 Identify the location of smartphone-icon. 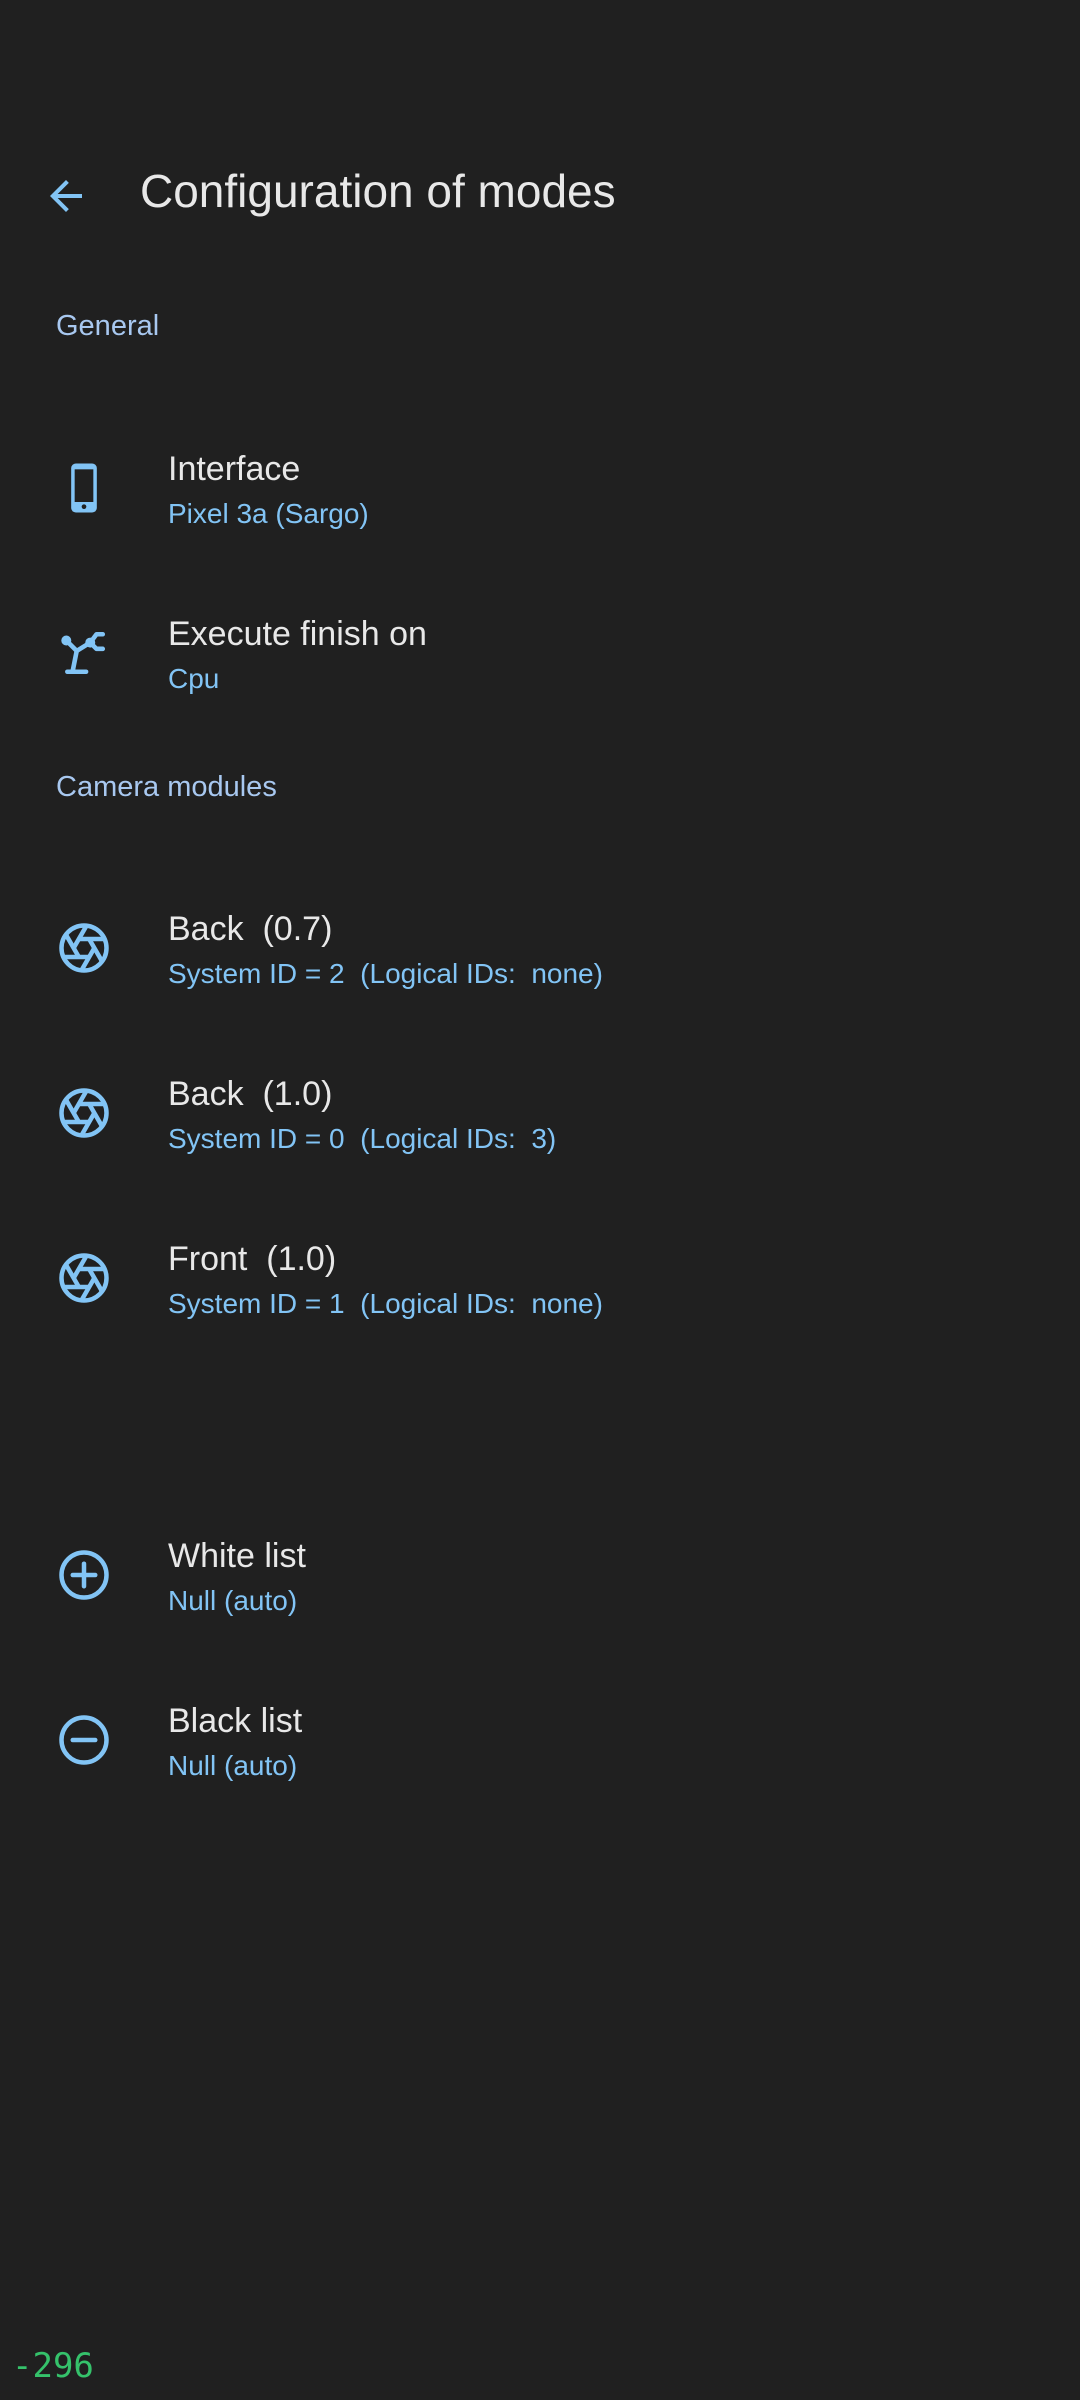
(84, 488).